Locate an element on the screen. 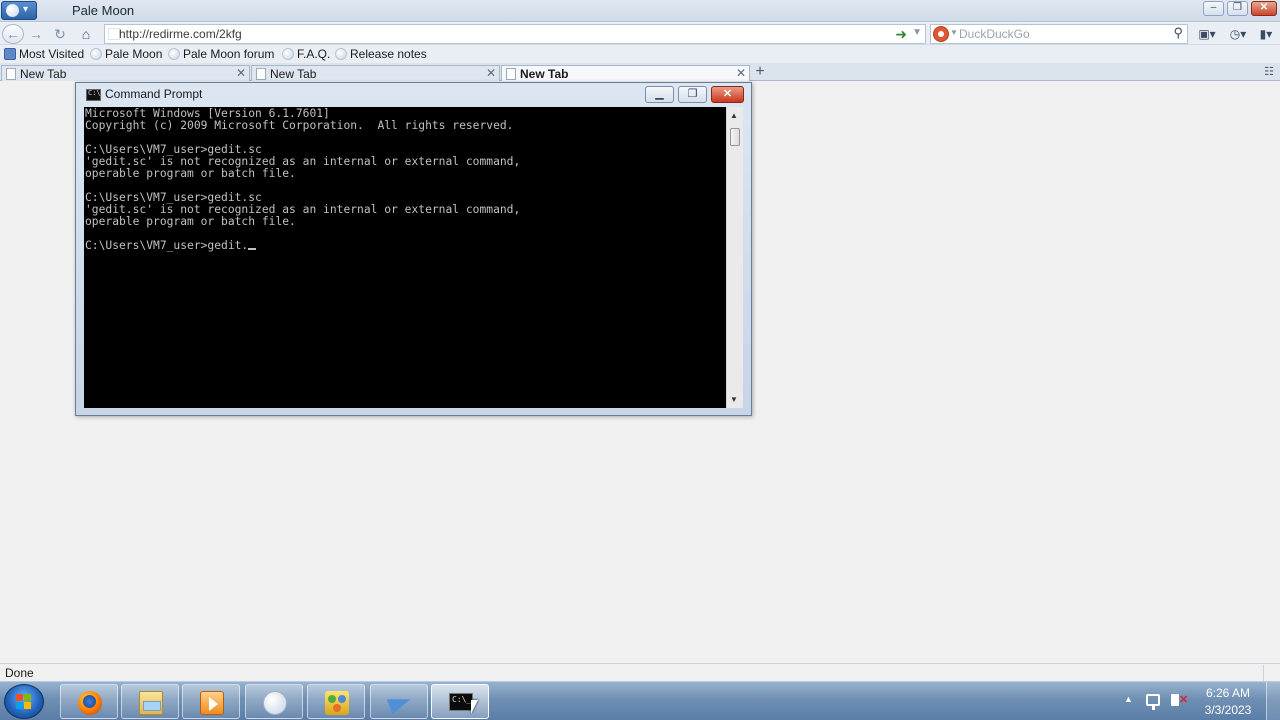 The image size is (1280, 720). history-menu-button: ◷▾ is located at coordinates (1238, 34).